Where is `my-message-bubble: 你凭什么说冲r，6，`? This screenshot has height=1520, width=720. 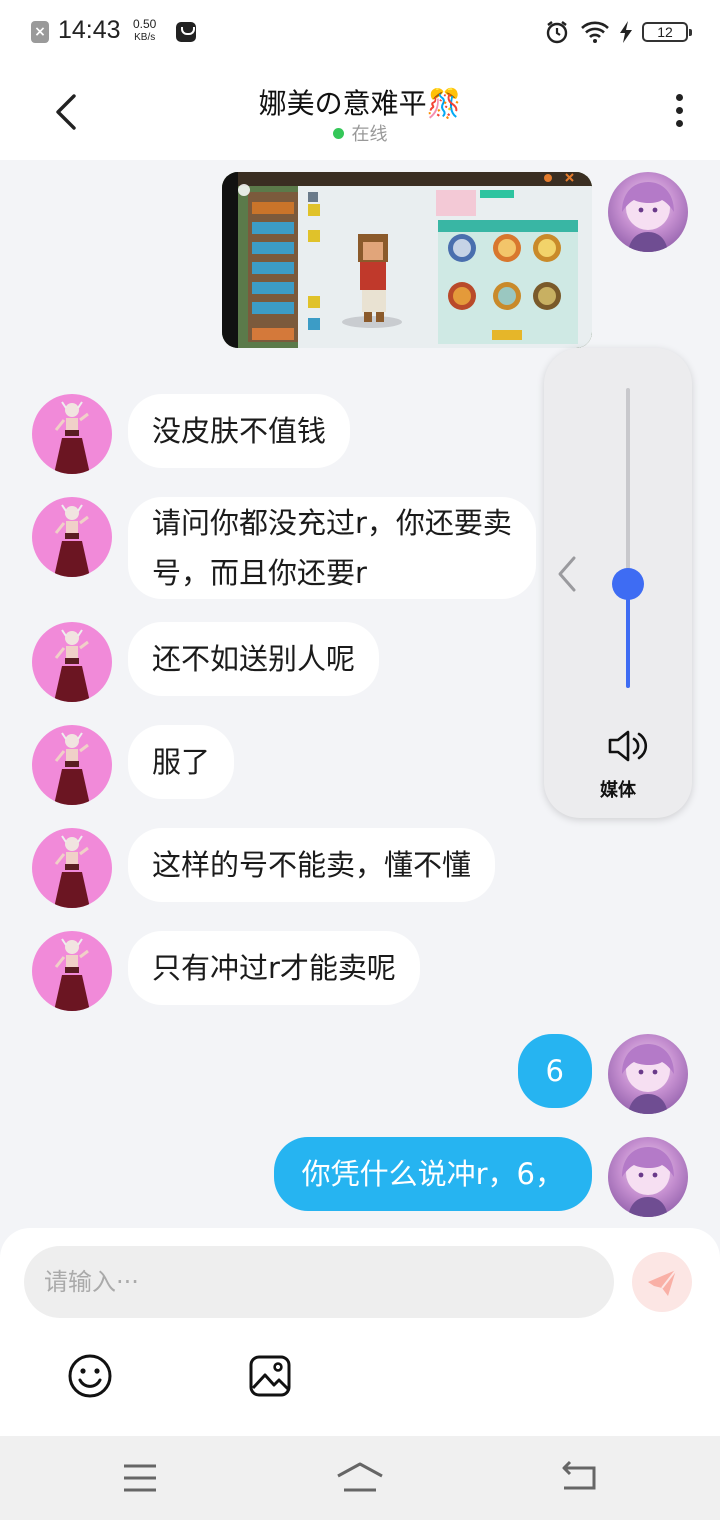 my-message-bubble: 你凭什么说冲r，6， is located at coordinates (432, 1174).